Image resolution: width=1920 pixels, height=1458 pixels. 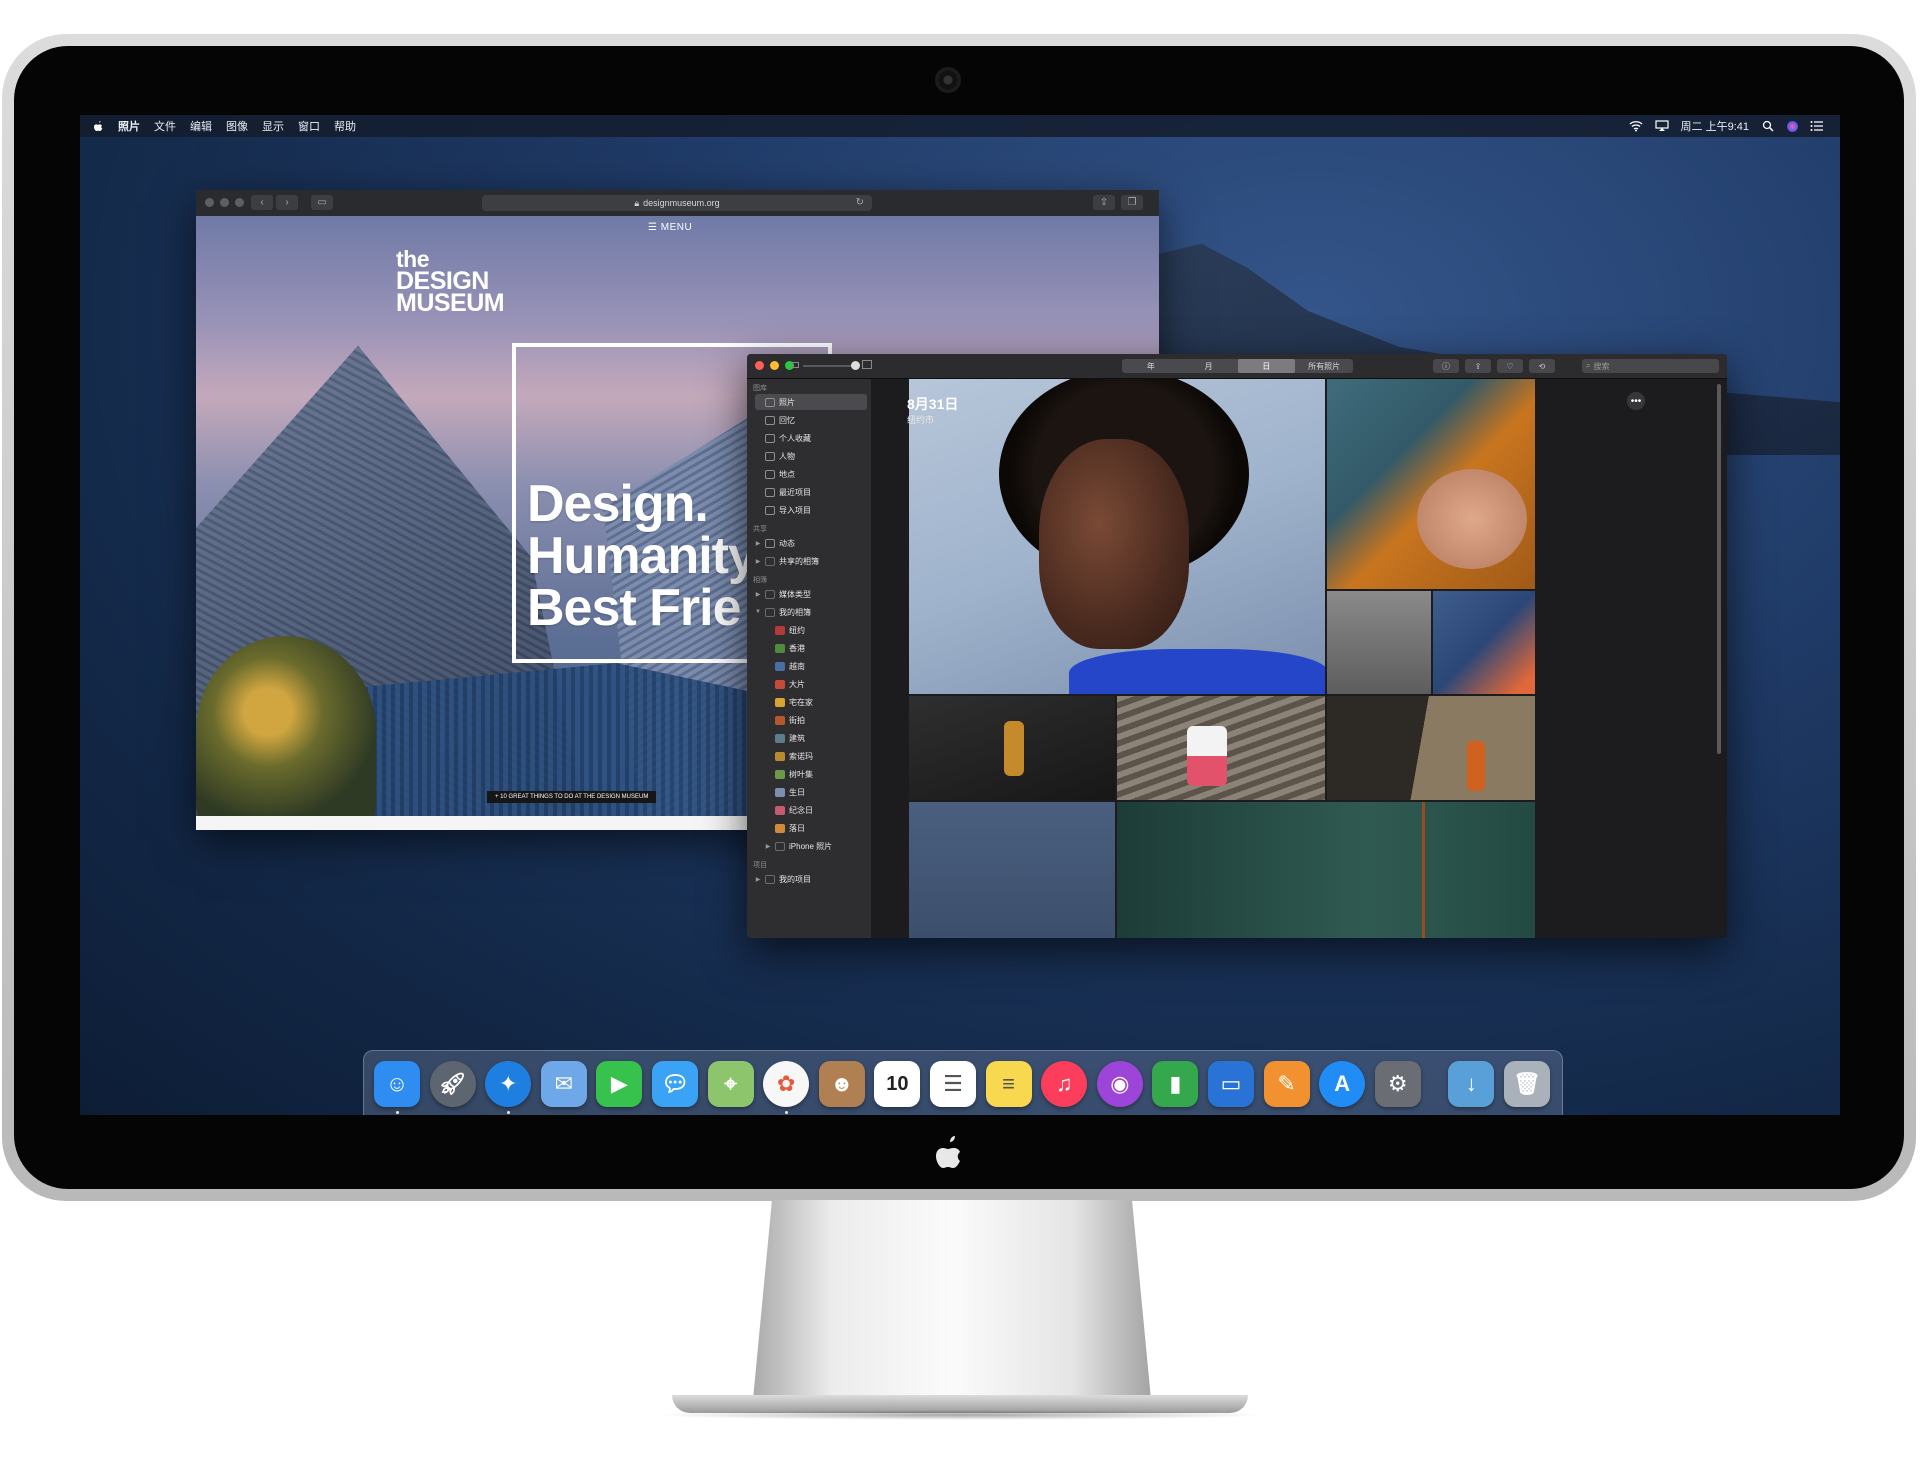 What do you see at coordinates (1104, 202) in the screenshot?
I see `share-button: ⇪` at bounding box center [1104, 202].